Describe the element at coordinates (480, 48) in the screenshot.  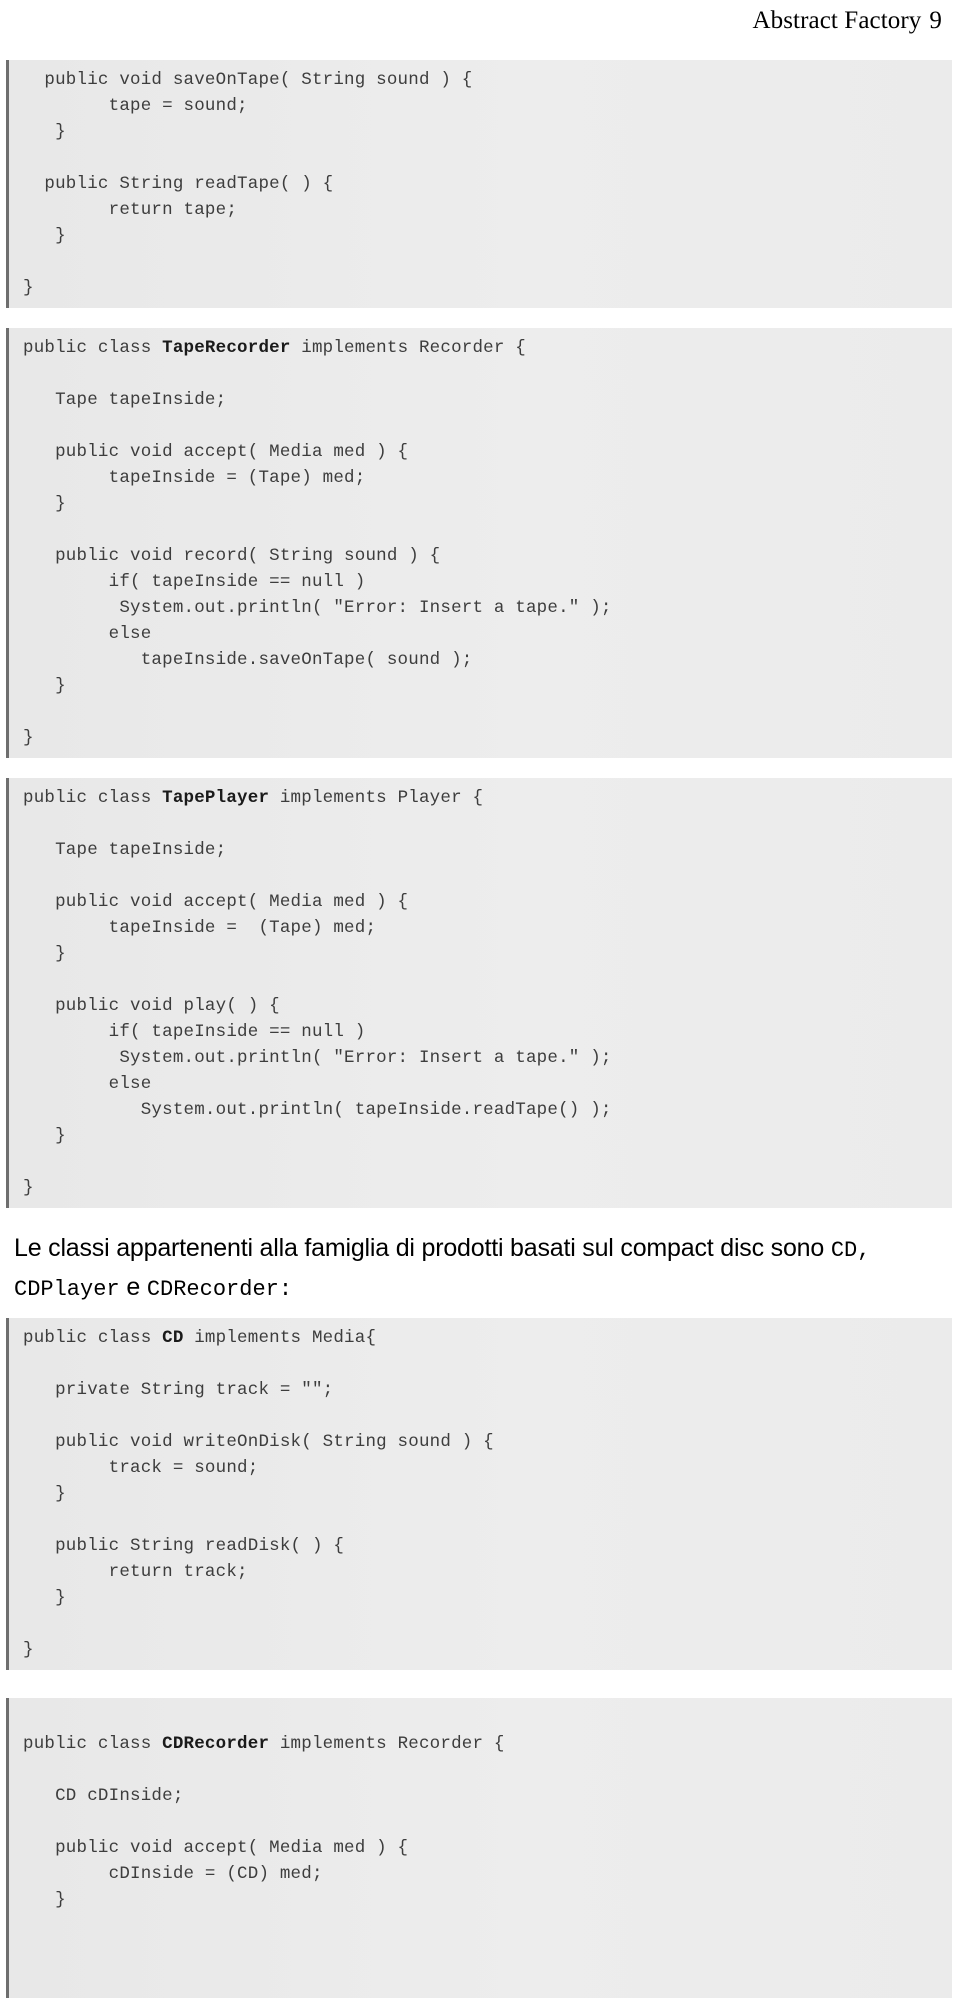
I see `header-spacer` at that location.